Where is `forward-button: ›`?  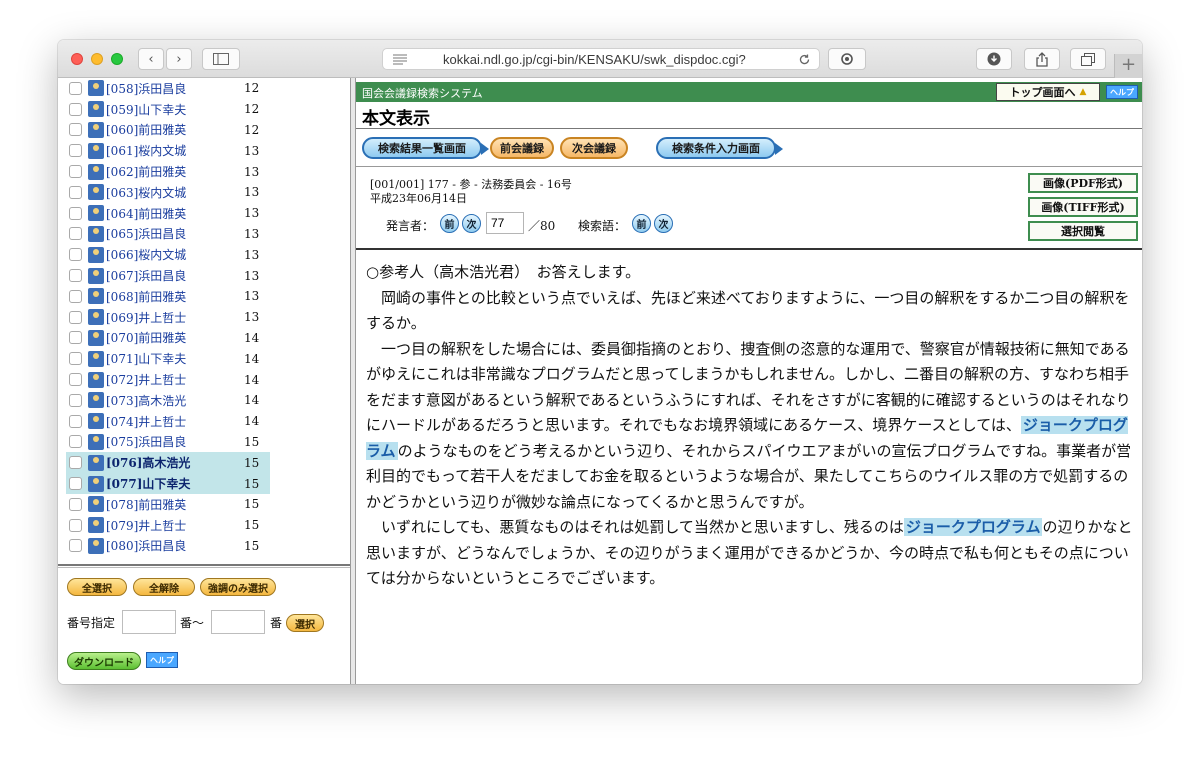
forward-button: › is located at coordinates (179, 59).